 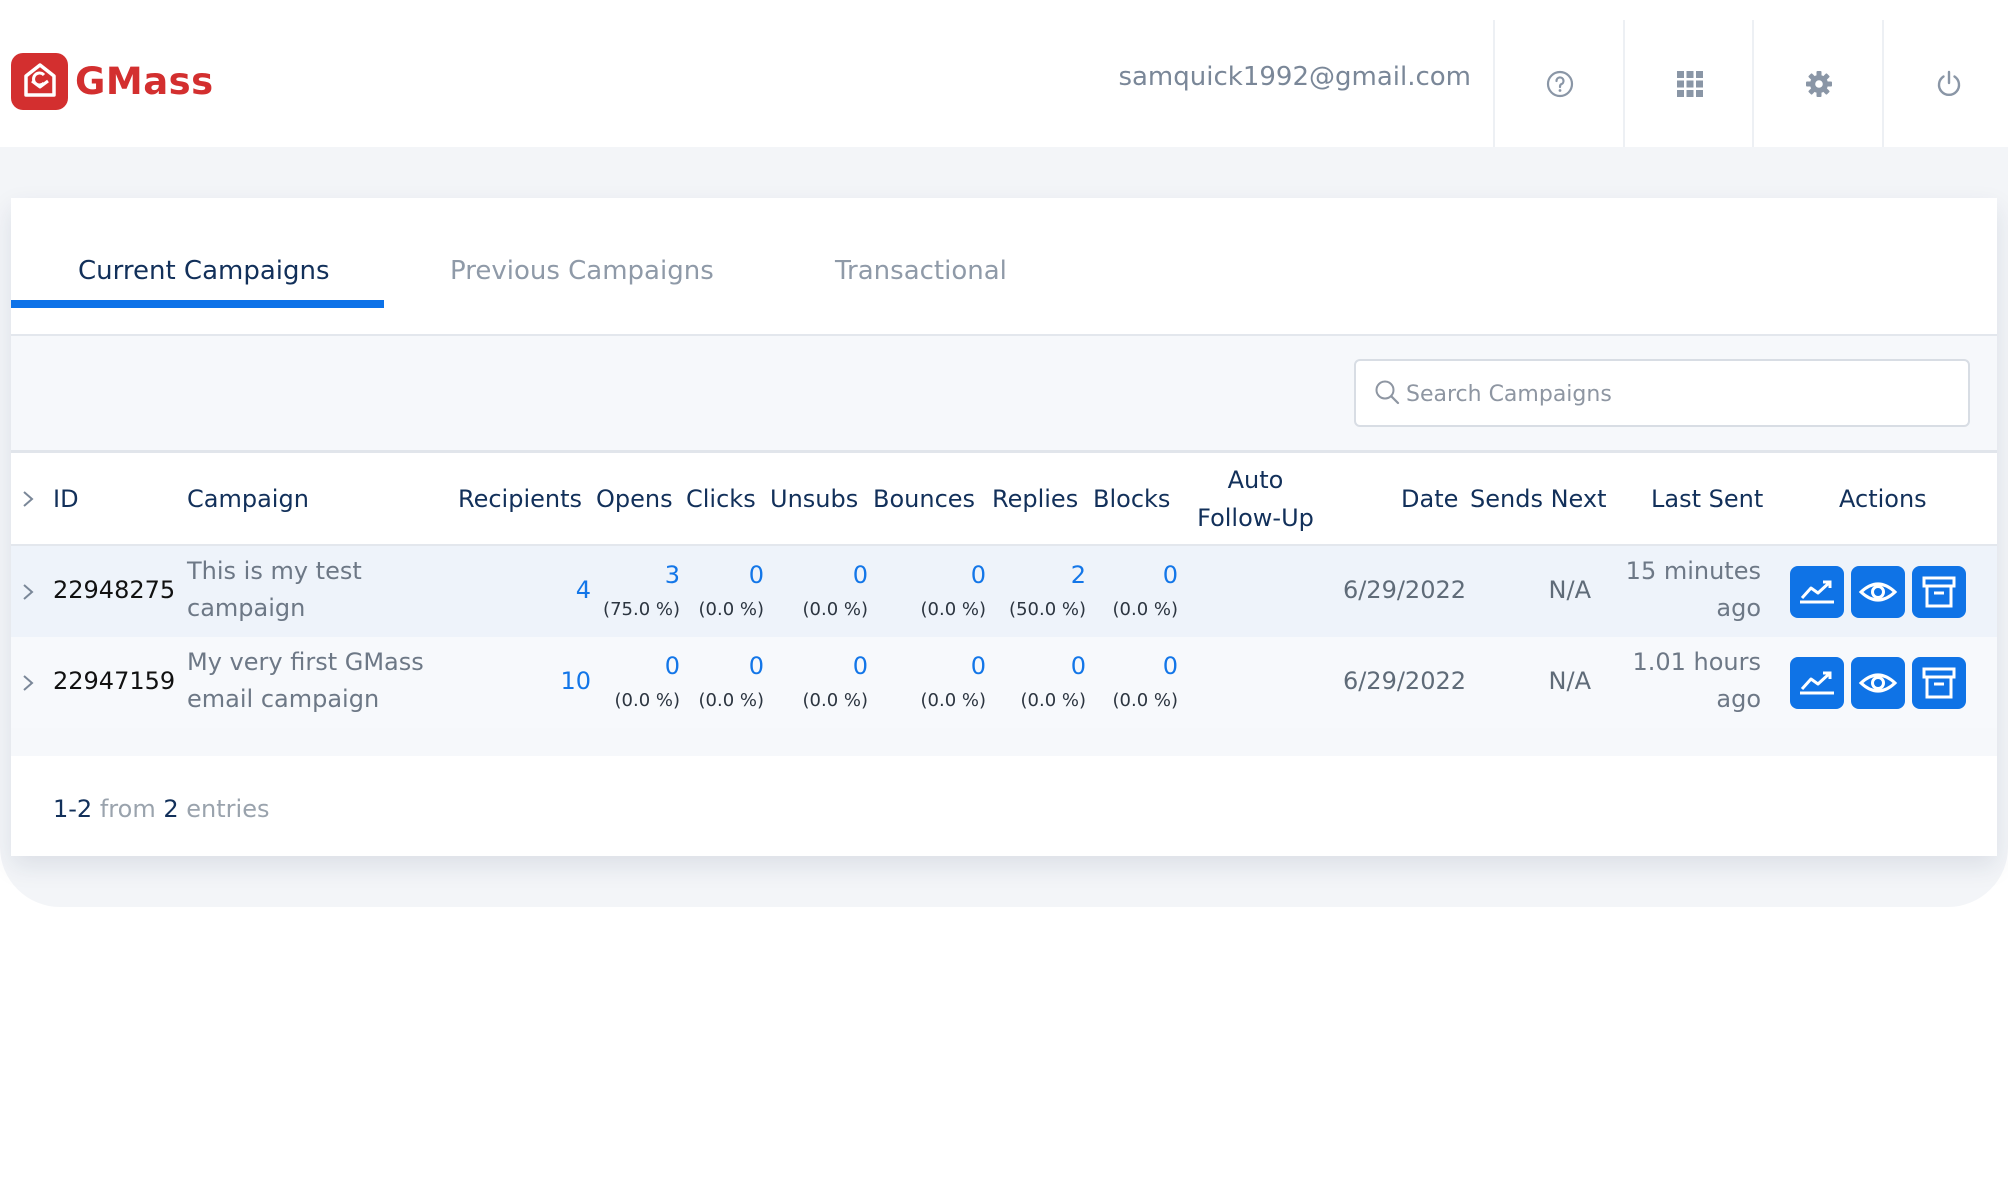 What do you see at coordinates (1294, 77) in the screenshot?
I see `account-email: samquick1992@gmail.com` at bounding box center [1294, 77].